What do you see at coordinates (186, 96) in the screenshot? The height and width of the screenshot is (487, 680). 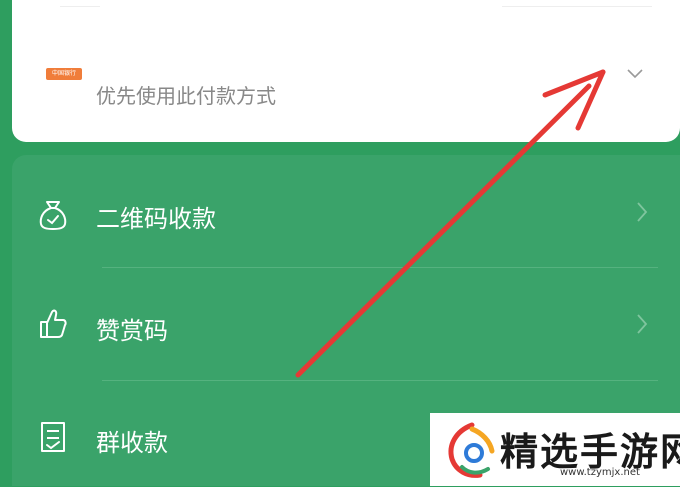 I see `priority-payment-label: 优先使用此付款方式` at bounding box center [186, 96].